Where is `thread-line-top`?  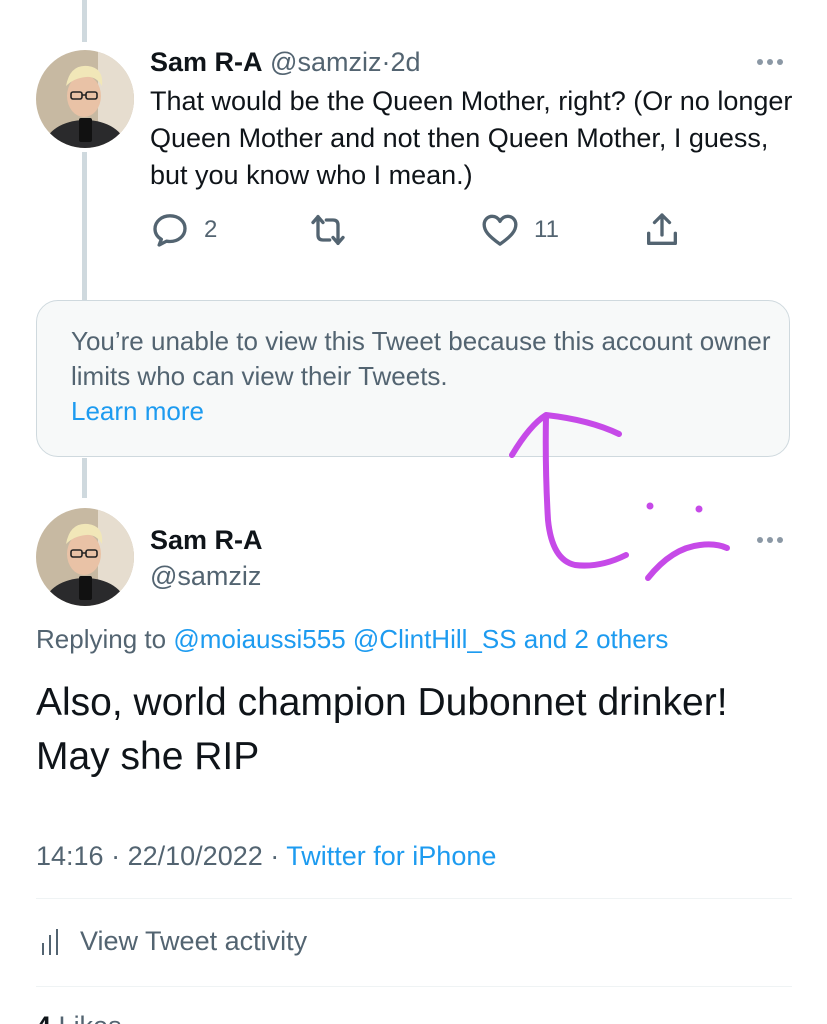 thread-line-top is located at coordinates (84, 21).